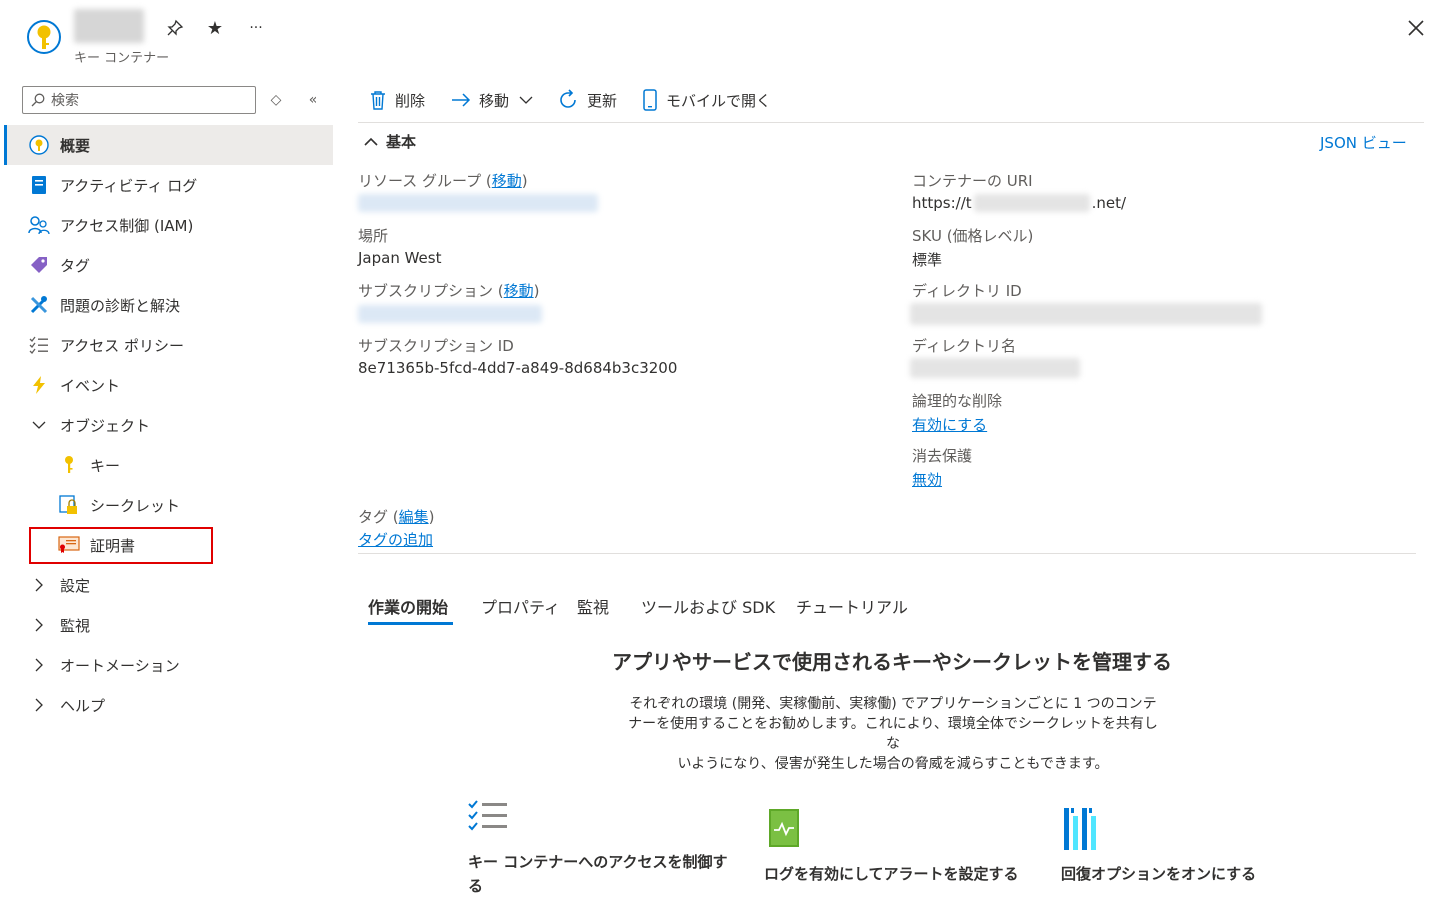 Image resolution: width=1440 pixels, height=906 pixels. What do you see at coordinates (39, 185) in the screenshot?
I see `activity-log-icon` at bounding box center [39, 185].